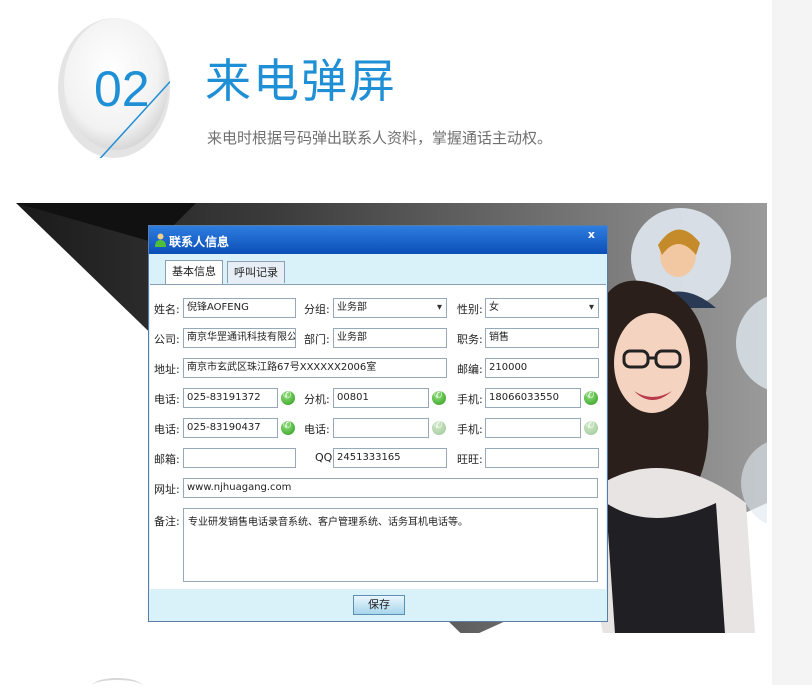  Describe the element at coordinates (317, 399) in the screenshot. I see `ext-label: 分机:` at that location.